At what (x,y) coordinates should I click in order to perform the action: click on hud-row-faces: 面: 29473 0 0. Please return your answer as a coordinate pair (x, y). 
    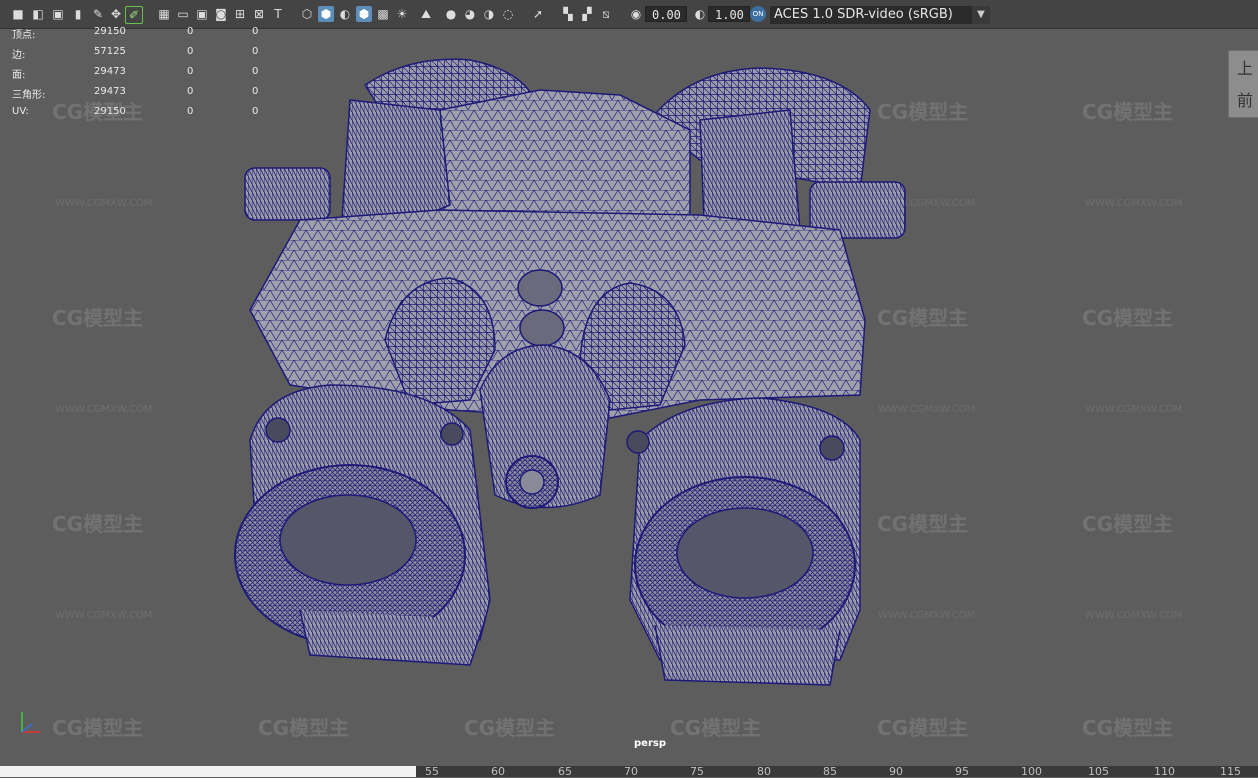
    Looking at the image, I should click on (135, 73).